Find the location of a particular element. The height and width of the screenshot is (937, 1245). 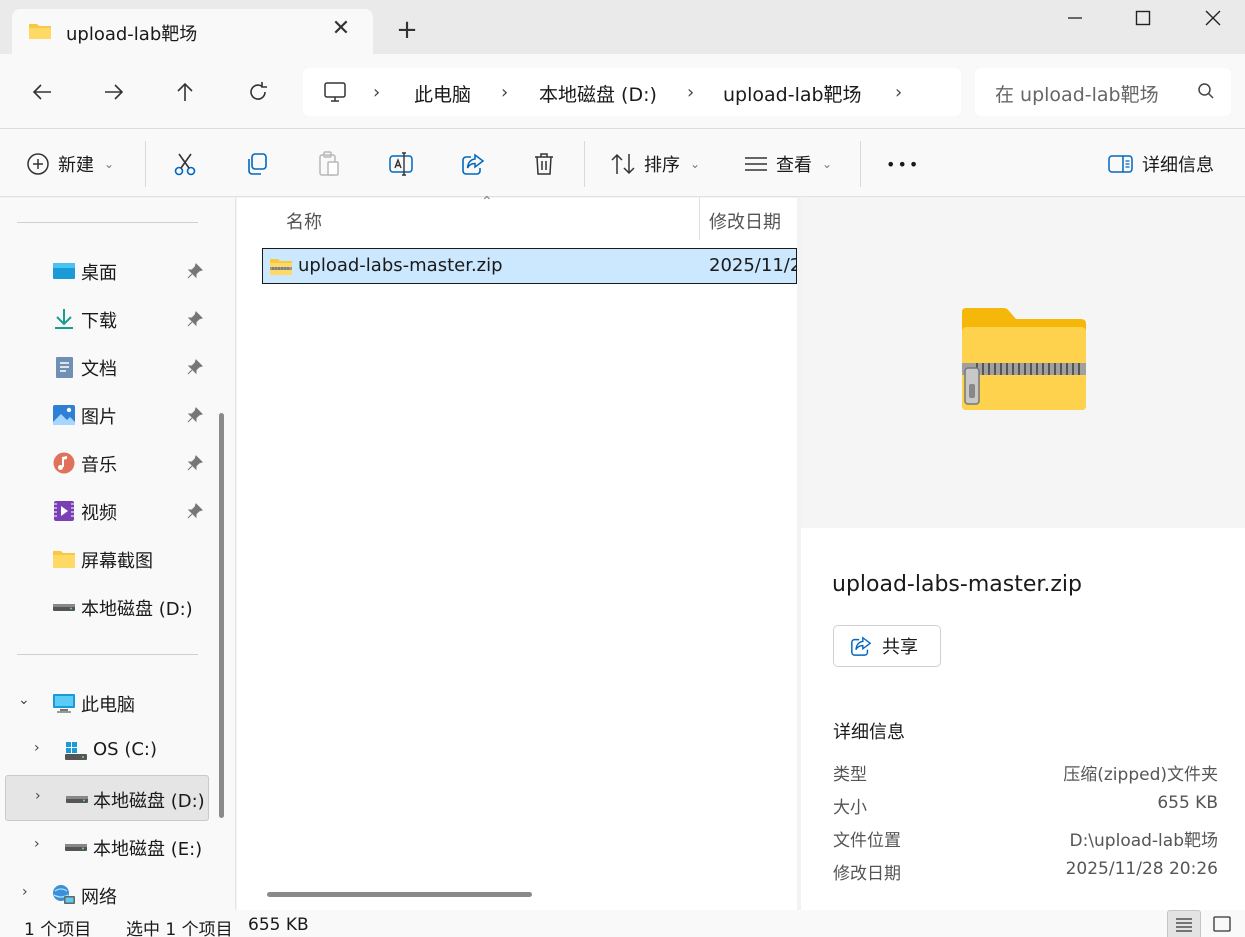

breadcrumb-drive-d: 本地磁盘 (D:) is located at coordinates (598, 93).